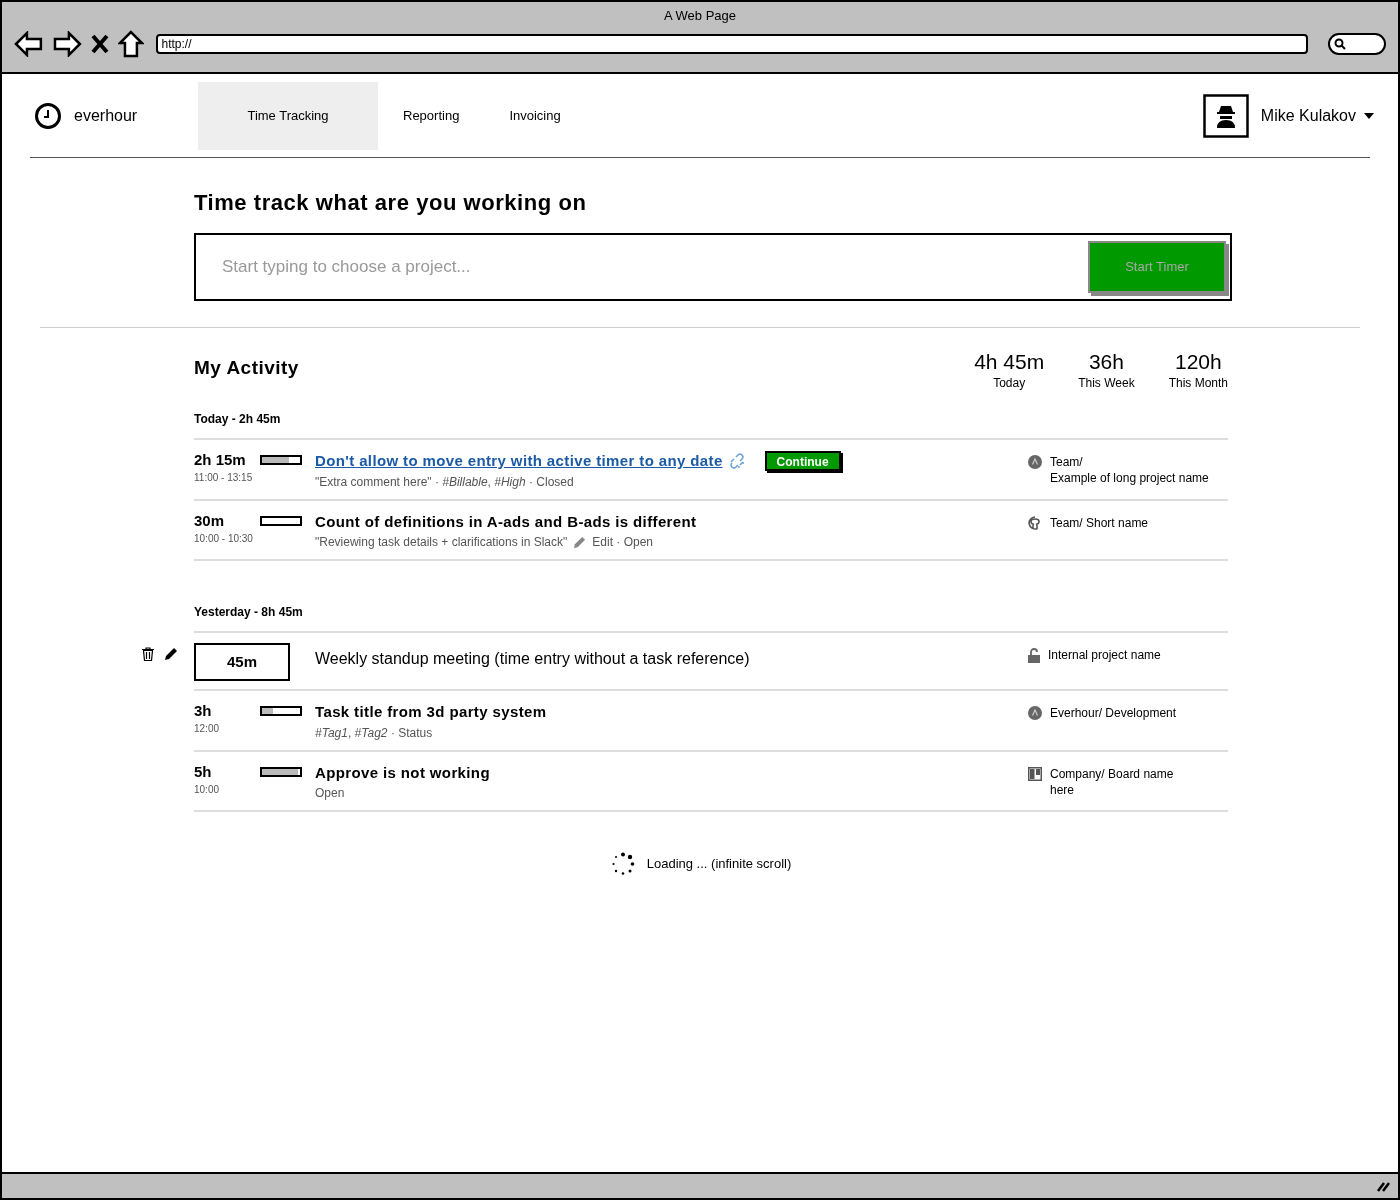 The height and width of the screenshot is (1200, 1400). Describe the element at coordinates (224, 538) in the screenshot. I see `entry-time: 10:00 - 10:30` at that location.